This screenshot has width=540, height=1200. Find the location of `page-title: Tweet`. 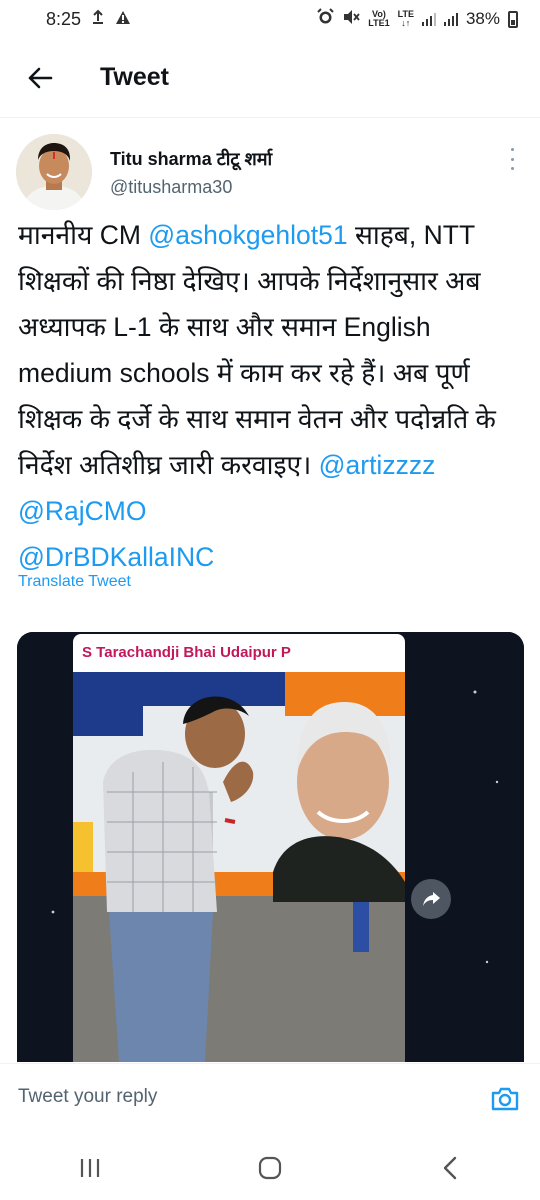

page-title: Tweet is located at coordinates (134, 77).